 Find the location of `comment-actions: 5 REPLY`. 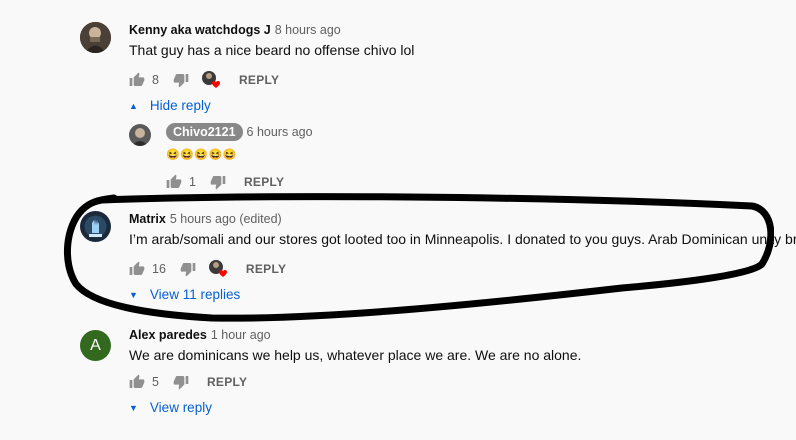

comment-actions: 5 REPLY is located at coordinates (188, 382).